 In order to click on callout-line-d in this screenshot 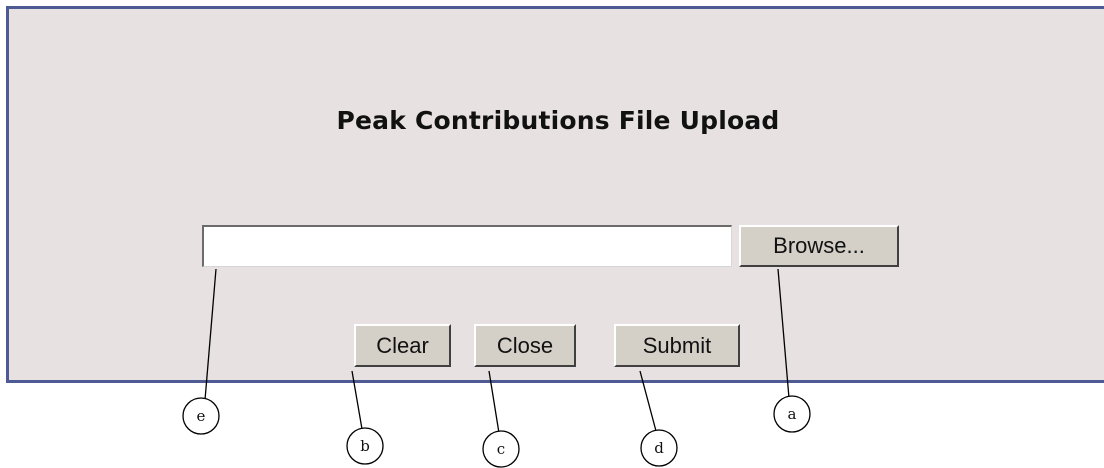, I will do `click(648, 401)`.